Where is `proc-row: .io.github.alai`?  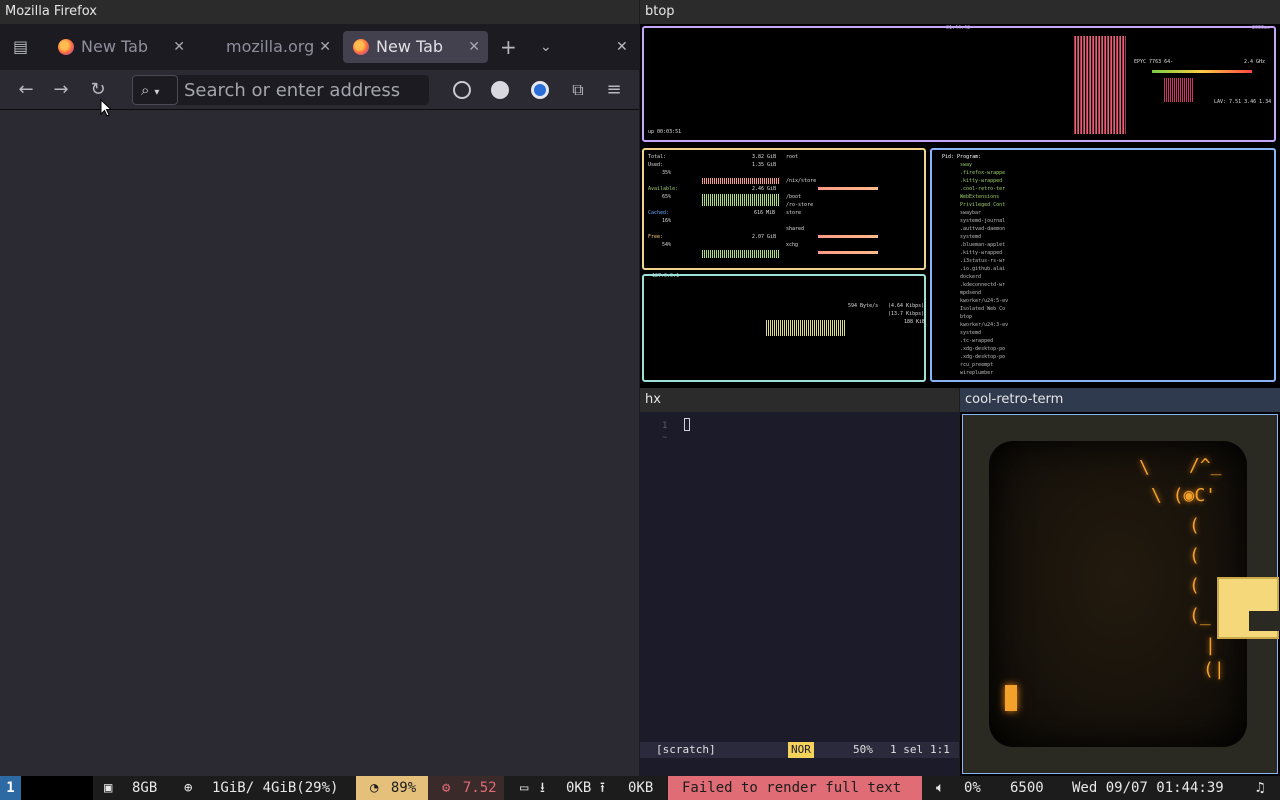
proc-row: .io.github.alai is located at coordinates (982, 269).